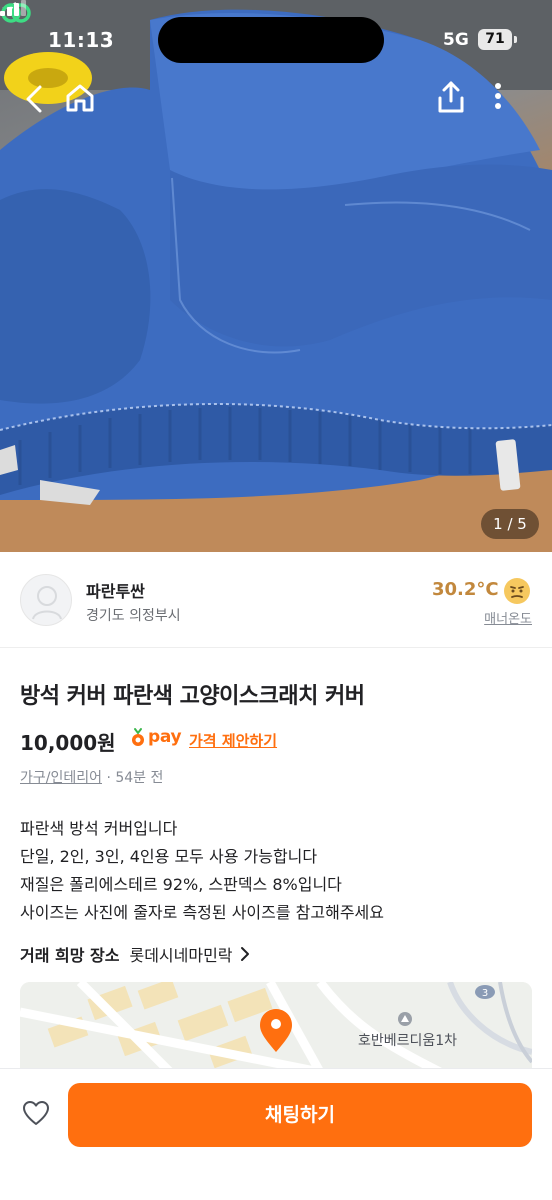 This screenshot has width=552, height=1200. I want to click on map-image: 3, so click(276, 1027).